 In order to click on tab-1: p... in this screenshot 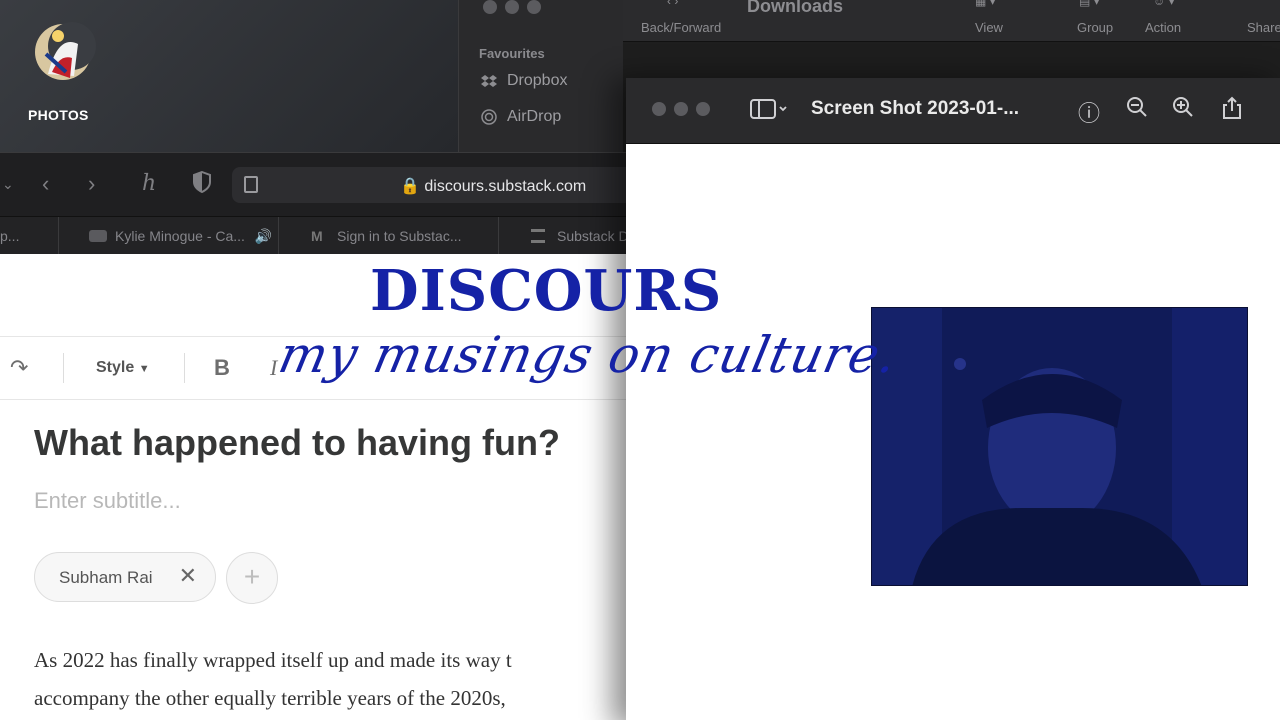, I will do `click(29, 236)`.